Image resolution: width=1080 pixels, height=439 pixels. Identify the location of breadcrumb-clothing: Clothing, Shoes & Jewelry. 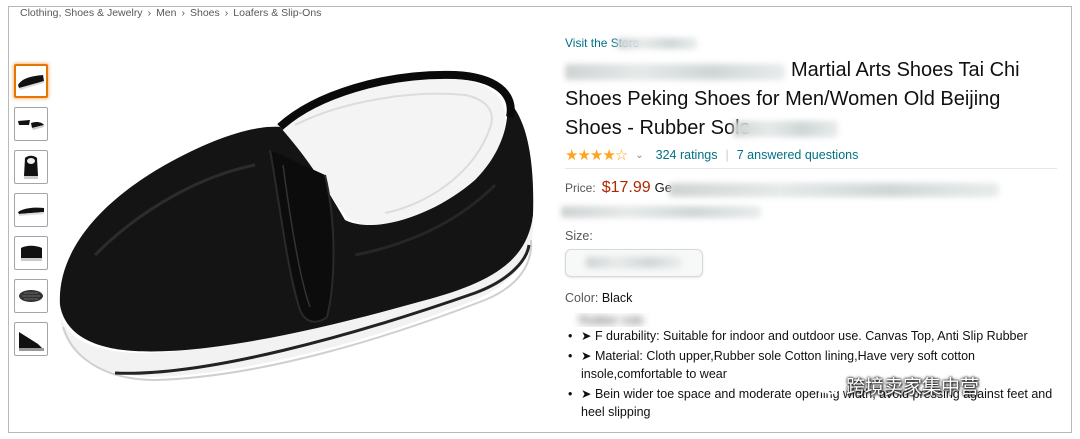
(81, 13).